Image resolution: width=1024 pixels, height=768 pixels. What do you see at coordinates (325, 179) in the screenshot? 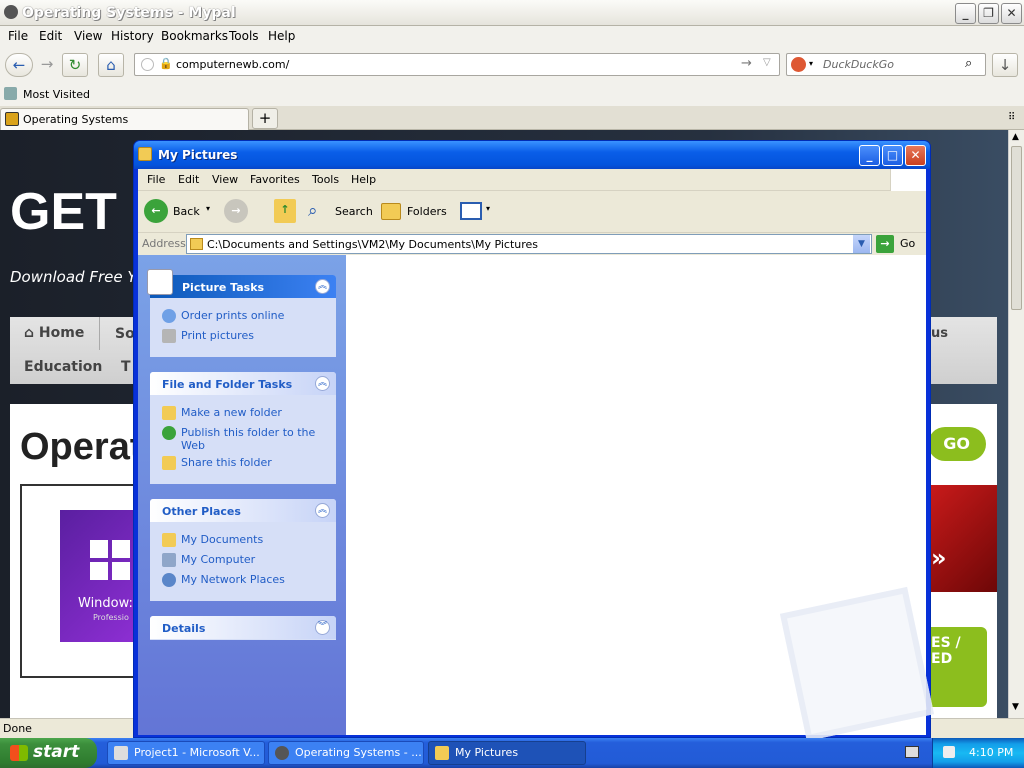
I see `ex-menu-tools: Tools` at bounding box center [325, 179].